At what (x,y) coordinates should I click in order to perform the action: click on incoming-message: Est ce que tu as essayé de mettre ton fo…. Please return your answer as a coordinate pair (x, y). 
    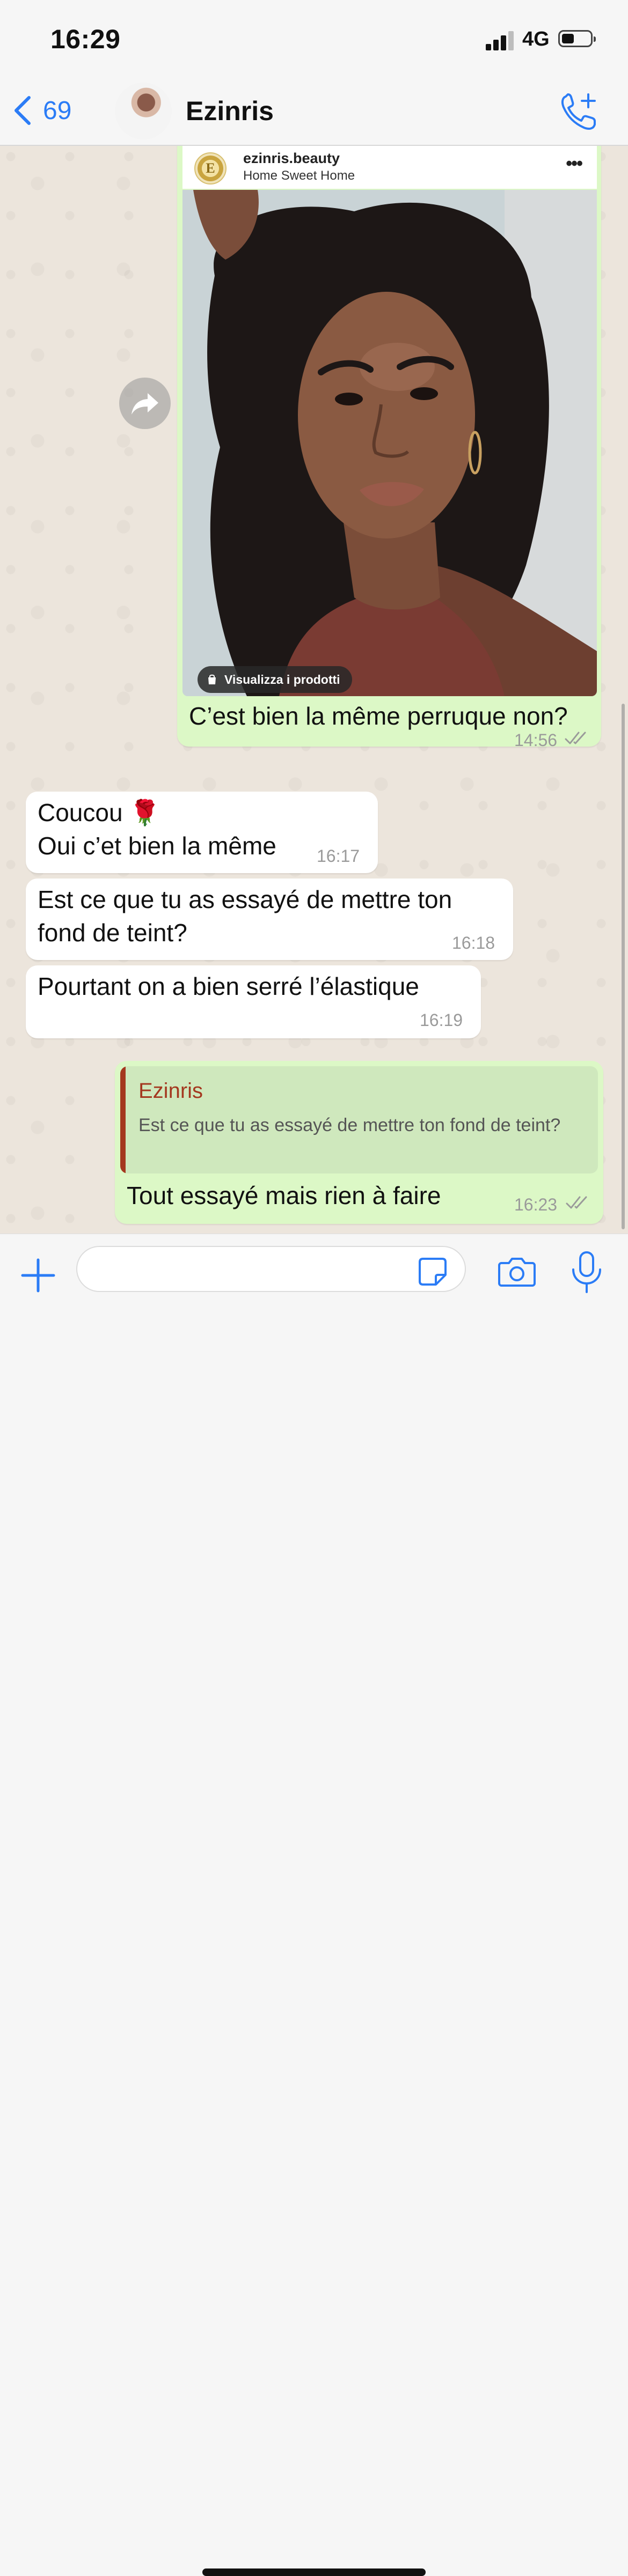
    Looking at the image, I should click on (269, 919).